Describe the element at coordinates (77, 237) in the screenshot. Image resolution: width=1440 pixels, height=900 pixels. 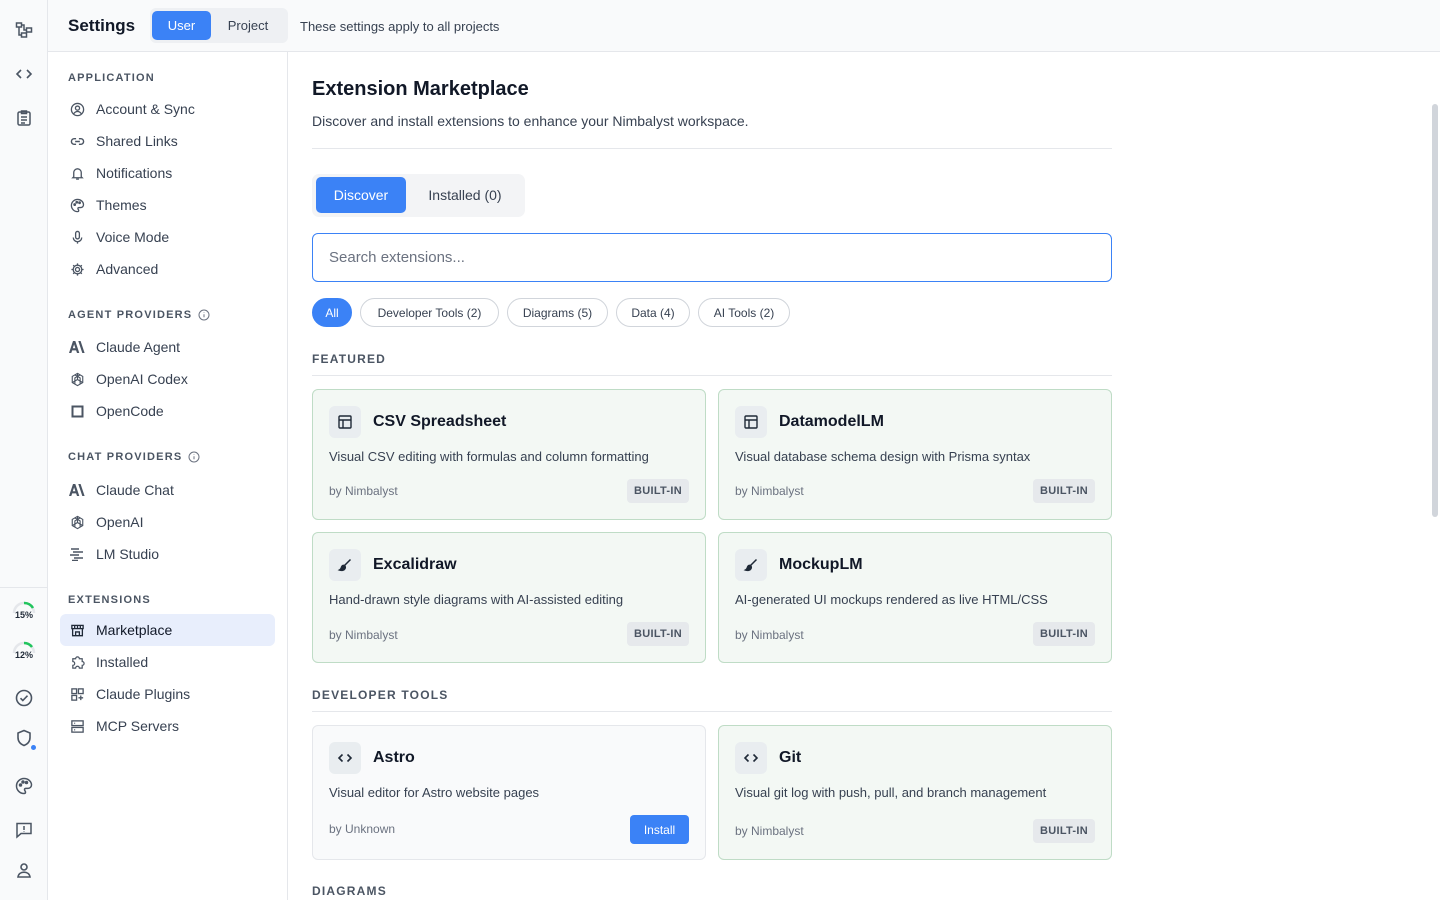
I see `mic-icon` at that location.